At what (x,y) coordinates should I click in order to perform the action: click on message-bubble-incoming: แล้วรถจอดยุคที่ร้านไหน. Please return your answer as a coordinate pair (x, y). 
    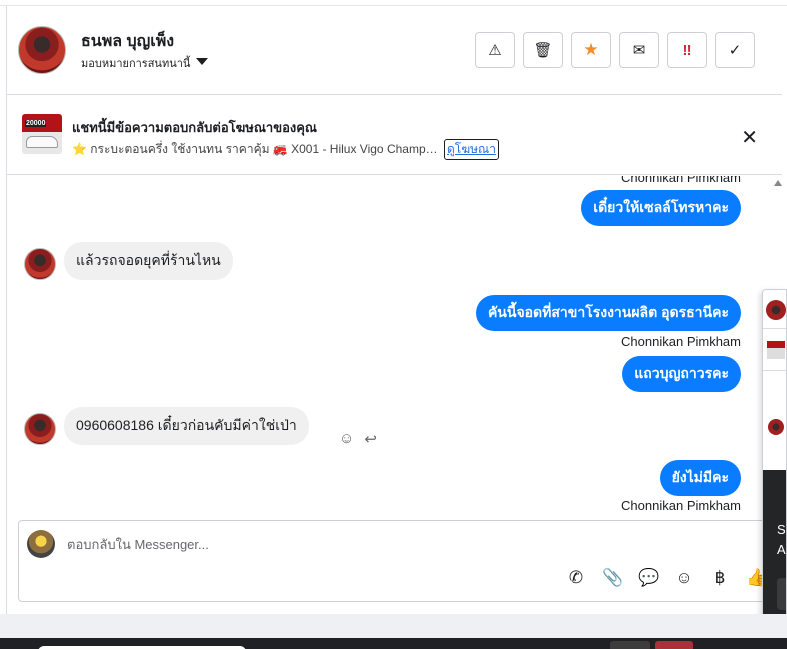
    Looking at the image, I should click on (148, 261).